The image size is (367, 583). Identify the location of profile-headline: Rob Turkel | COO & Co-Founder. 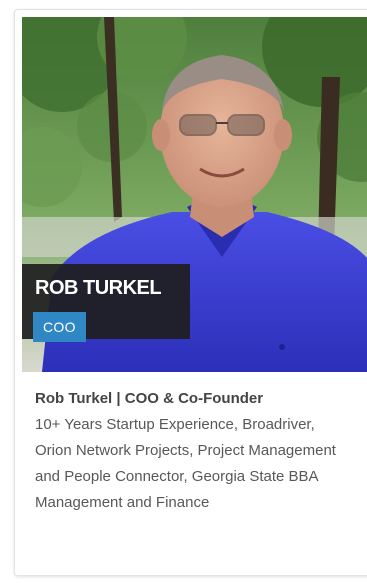
(149, 398).